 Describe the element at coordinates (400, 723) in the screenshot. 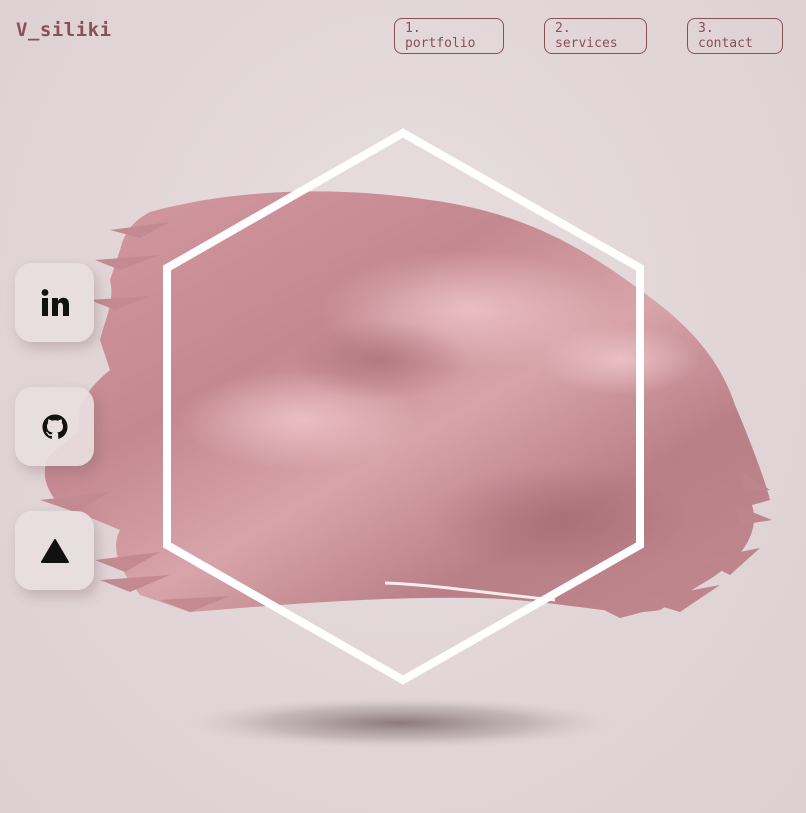

I see `hero-shadow` at that location.